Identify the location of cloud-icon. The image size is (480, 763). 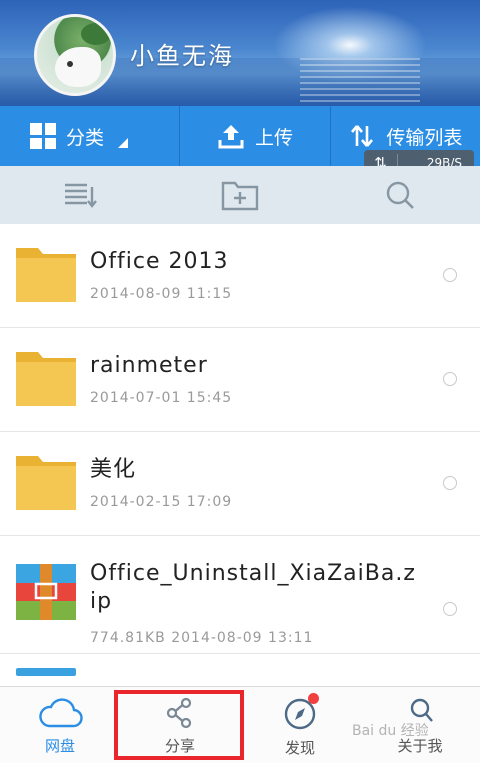
(61, 713).